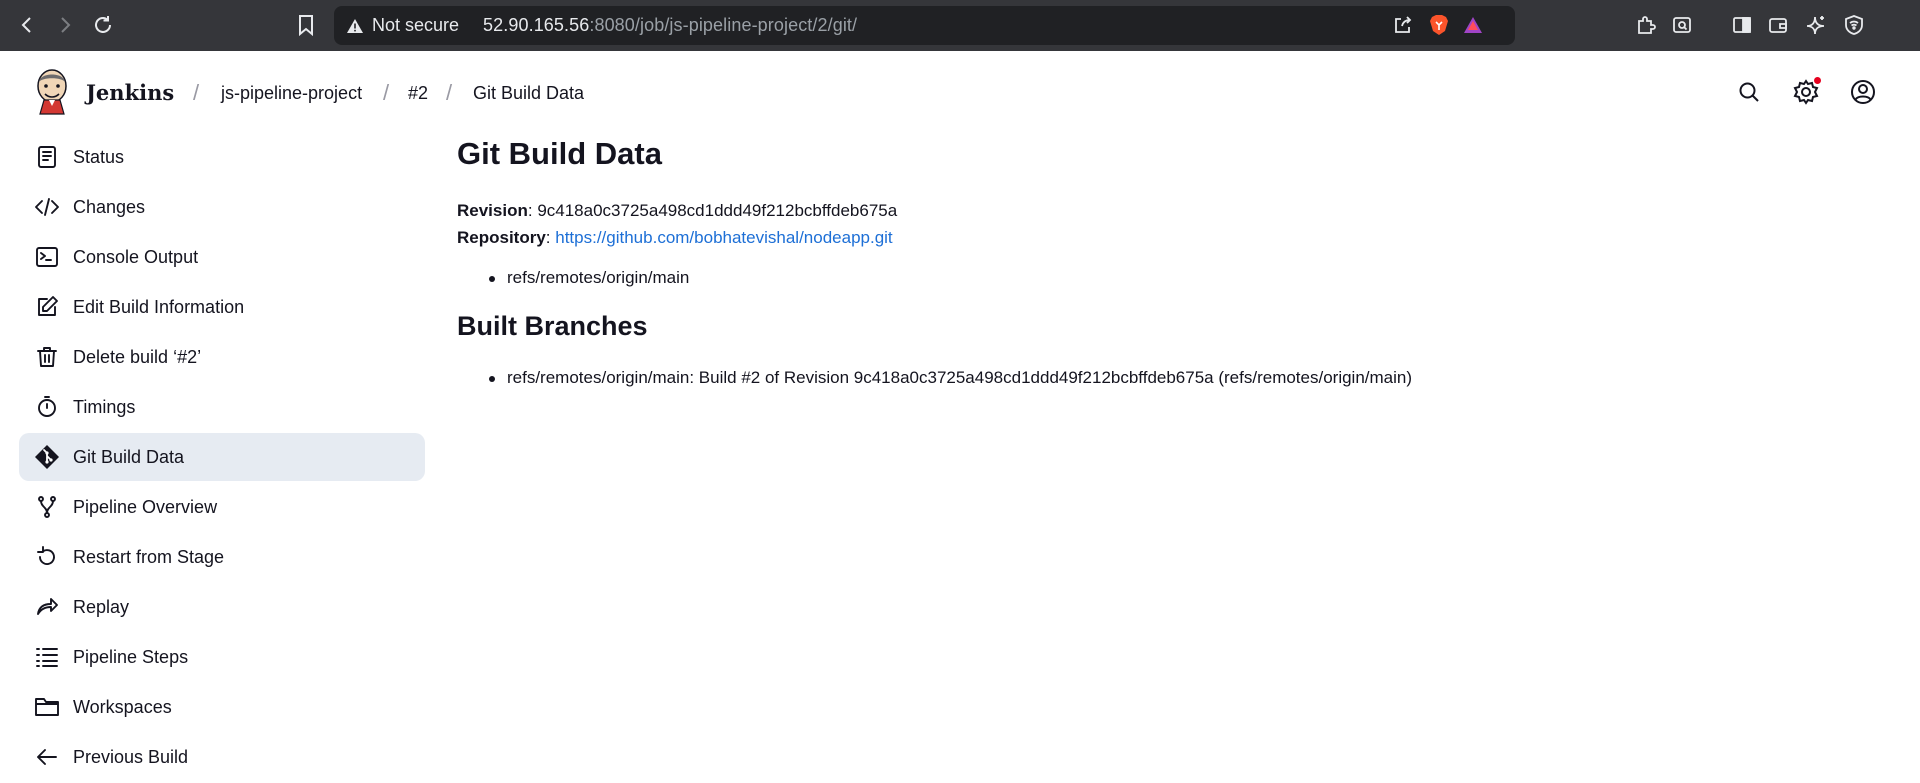 This screenshot has width=1920, height=783. What do you see at coordinates (149, 556) in the screenshot?
I see `sidebar-item-label: Restart from Stage` at bounding box center [149, 556].